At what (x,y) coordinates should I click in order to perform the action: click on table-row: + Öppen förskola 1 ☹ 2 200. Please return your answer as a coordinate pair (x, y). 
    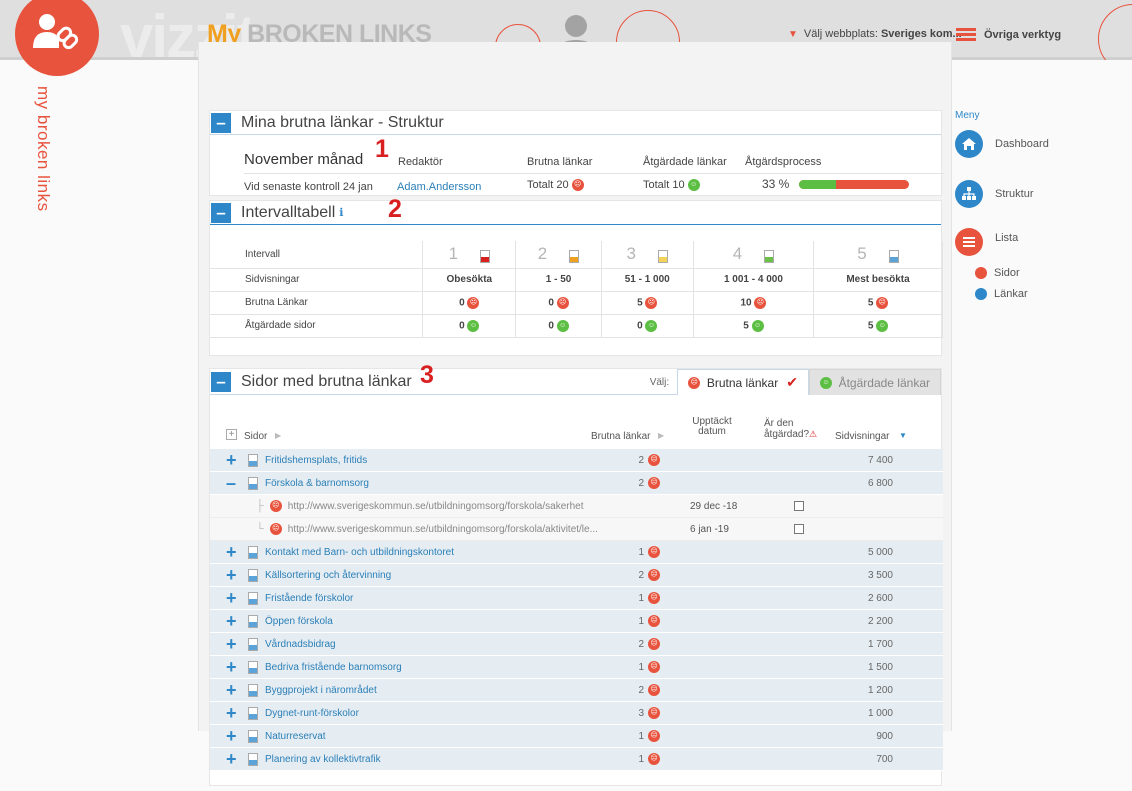
    Looking at the image, I should click on (576, 621).